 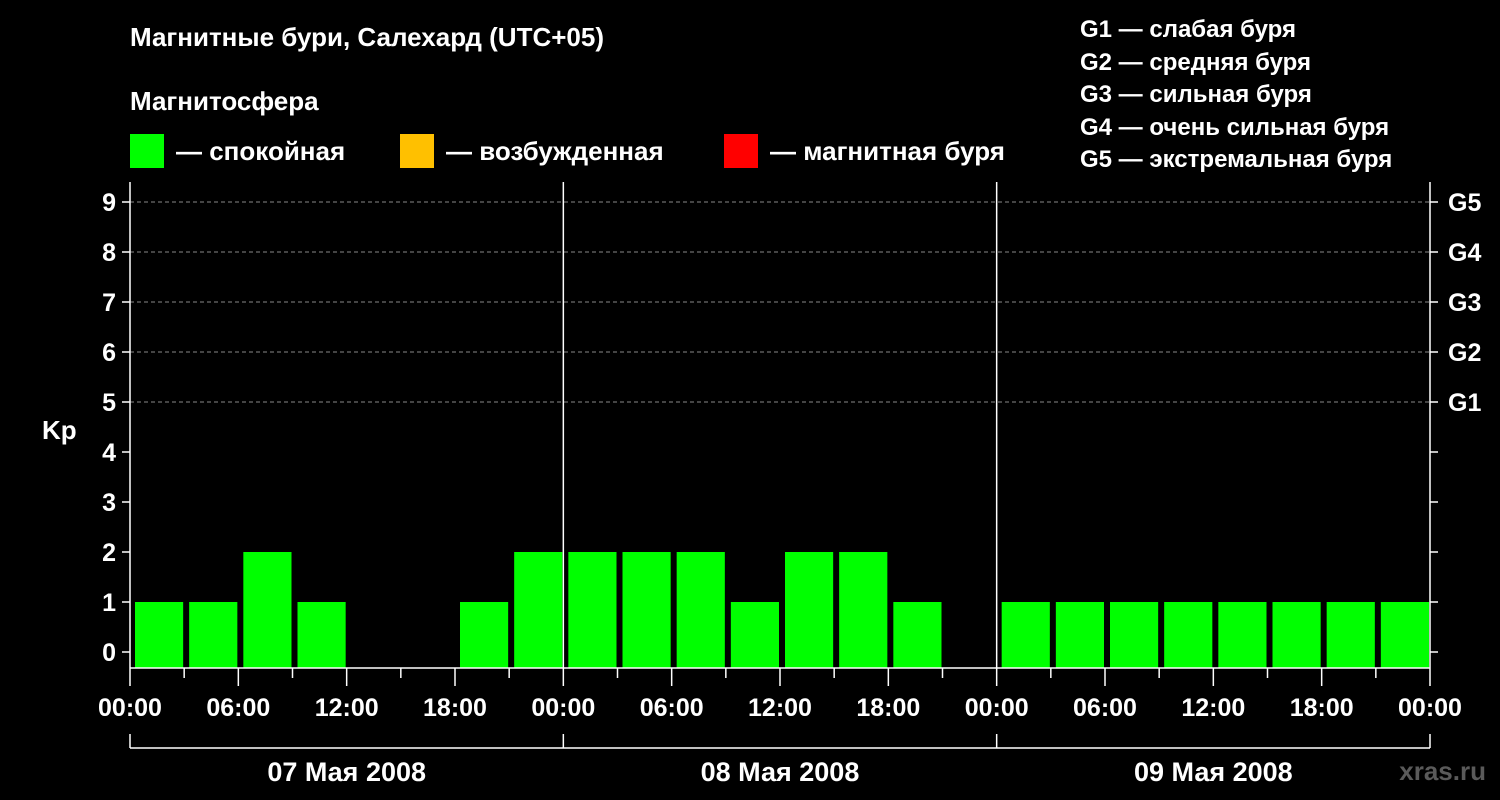 What do you see at coordinates (59, 430) in the screenshot?
I see `y-axis-label: Kp` at bounding box center [59, 430].